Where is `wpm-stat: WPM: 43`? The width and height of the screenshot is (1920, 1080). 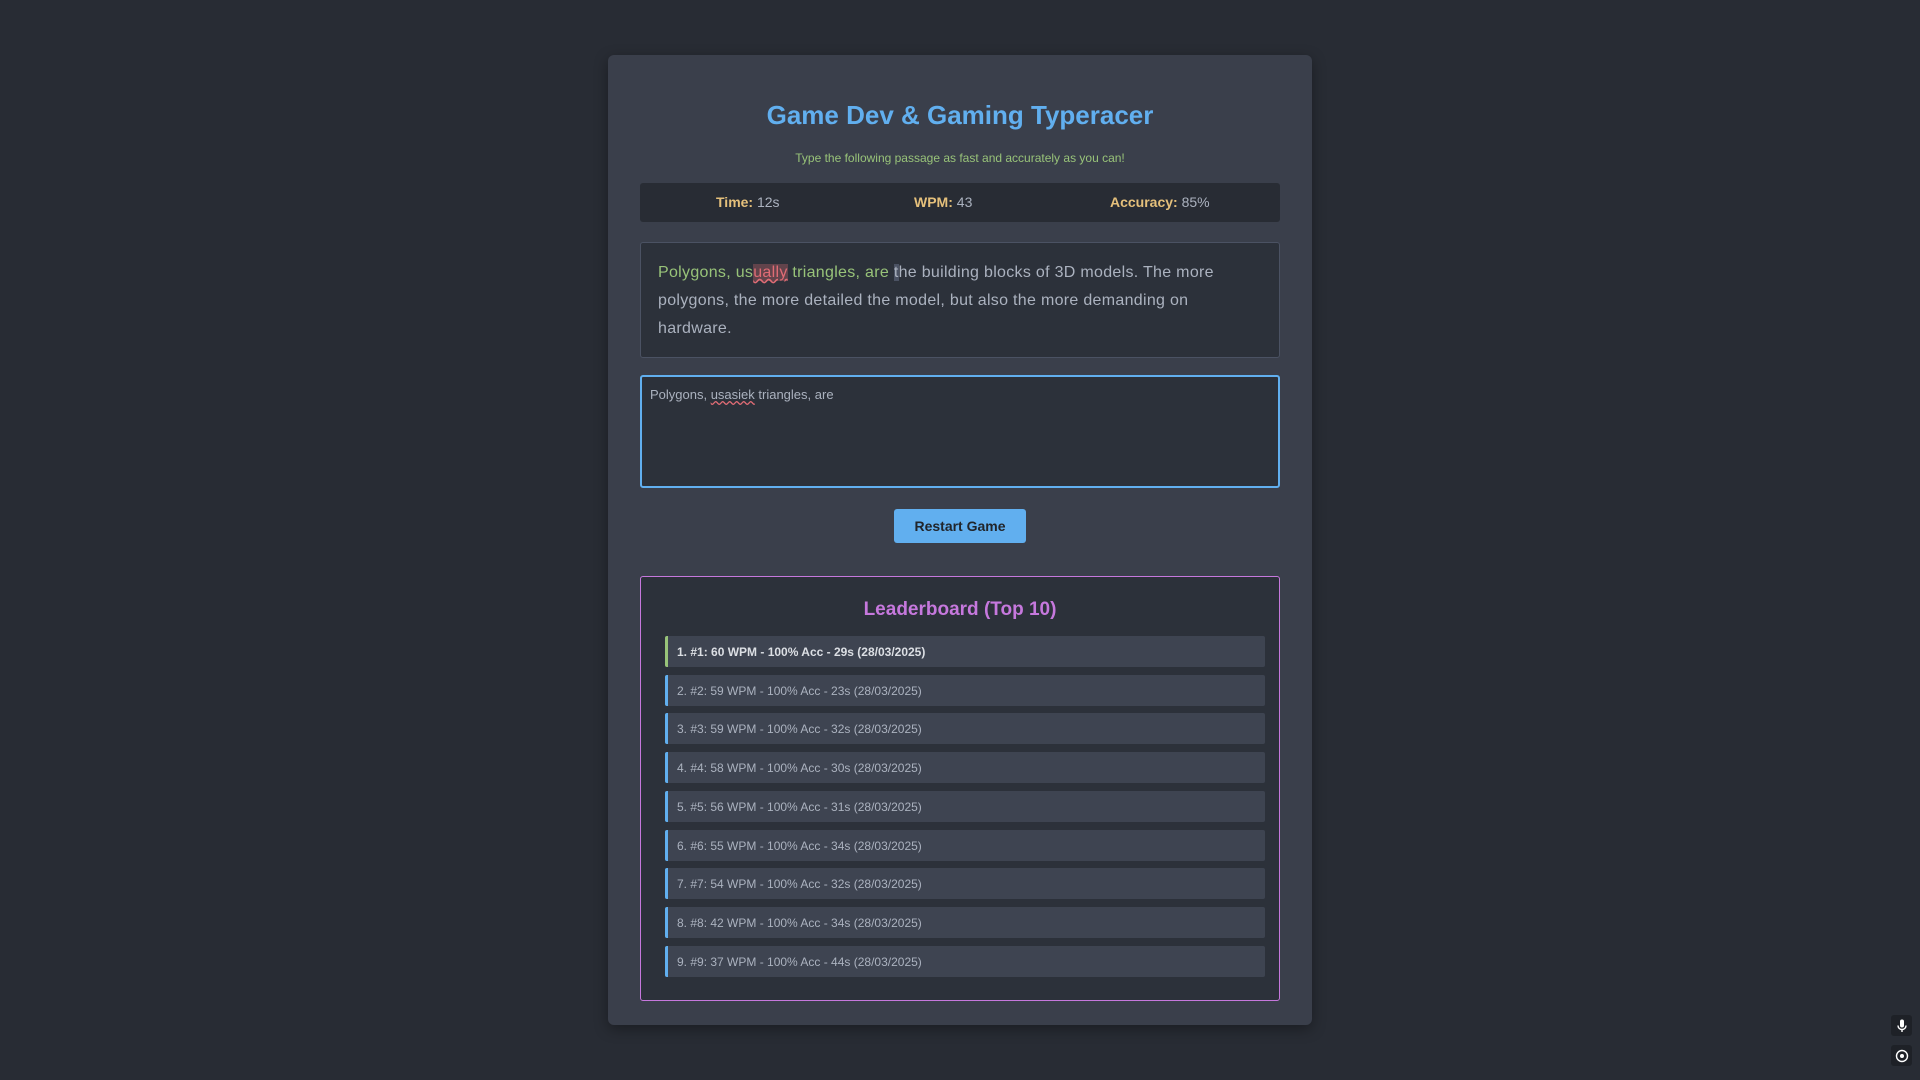
wpm-stat: WPM: 43 is located at coordinates (943, 202).